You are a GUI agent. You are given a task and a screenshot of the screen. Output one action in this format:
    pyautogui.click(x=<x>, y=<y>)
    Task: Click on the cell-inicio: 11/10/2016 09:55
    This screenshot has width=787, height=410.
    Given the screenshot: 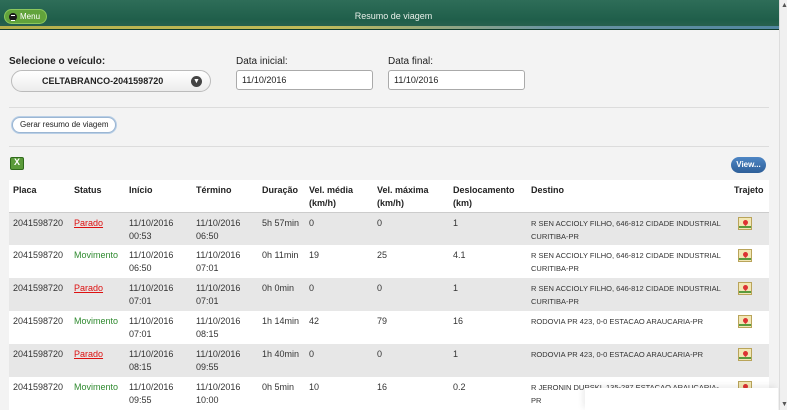 What is the action you would take?
    pyautogui.click(x=158, y=393)
    